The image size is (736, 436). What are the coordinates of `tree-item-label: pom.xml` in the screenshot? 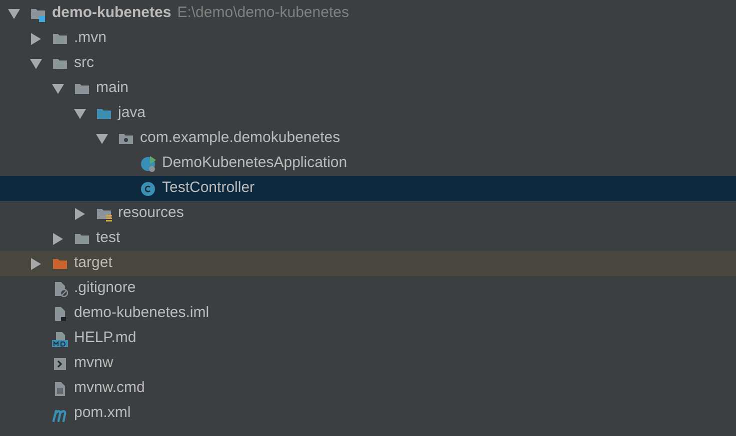 It's located at (102, 413).